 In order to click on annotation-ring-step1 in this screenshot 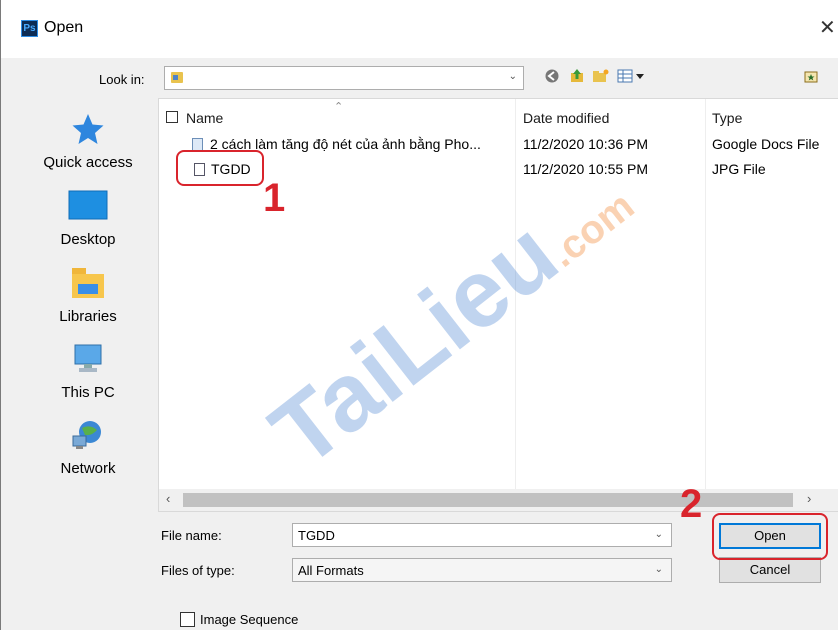, I will do `click(220, 168)`.